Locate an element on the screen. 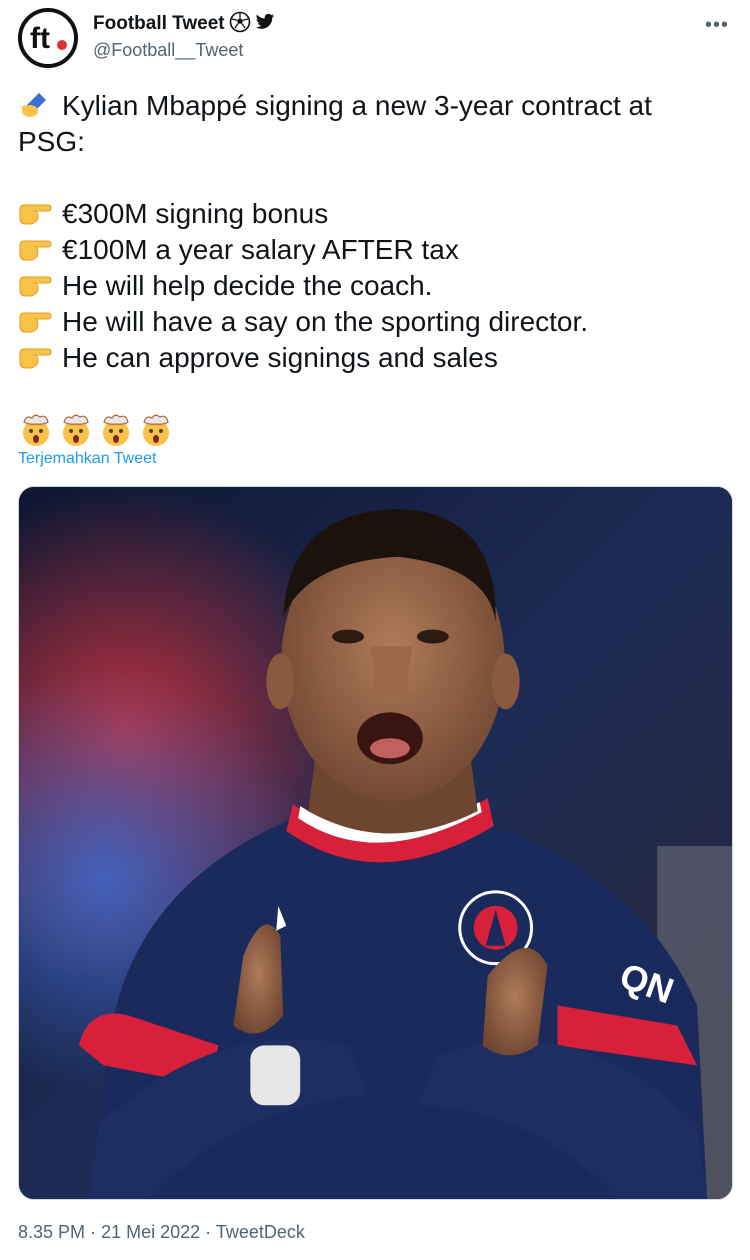 This screenshot has height=1260, width=750. writing-hand-icon is located at coordinates (35, 106).